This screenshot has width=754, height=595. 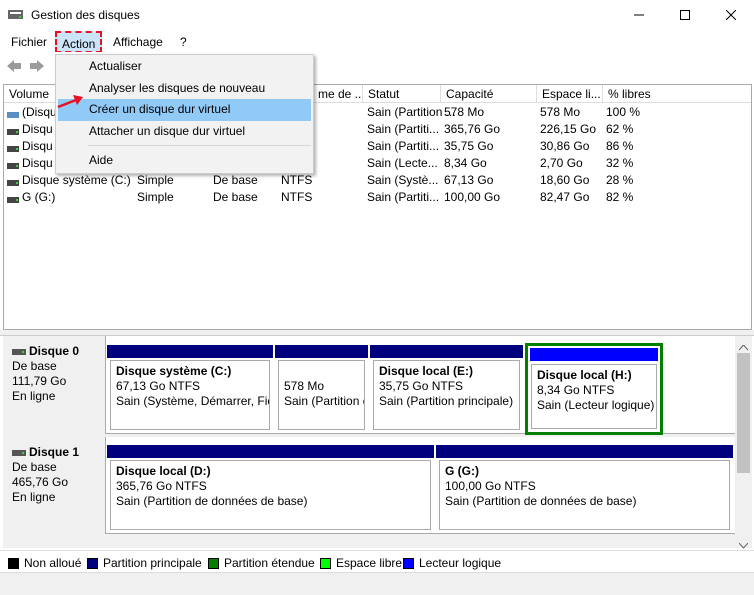 I want to click on table-cell: 28 %, so click(x=620, y=180).